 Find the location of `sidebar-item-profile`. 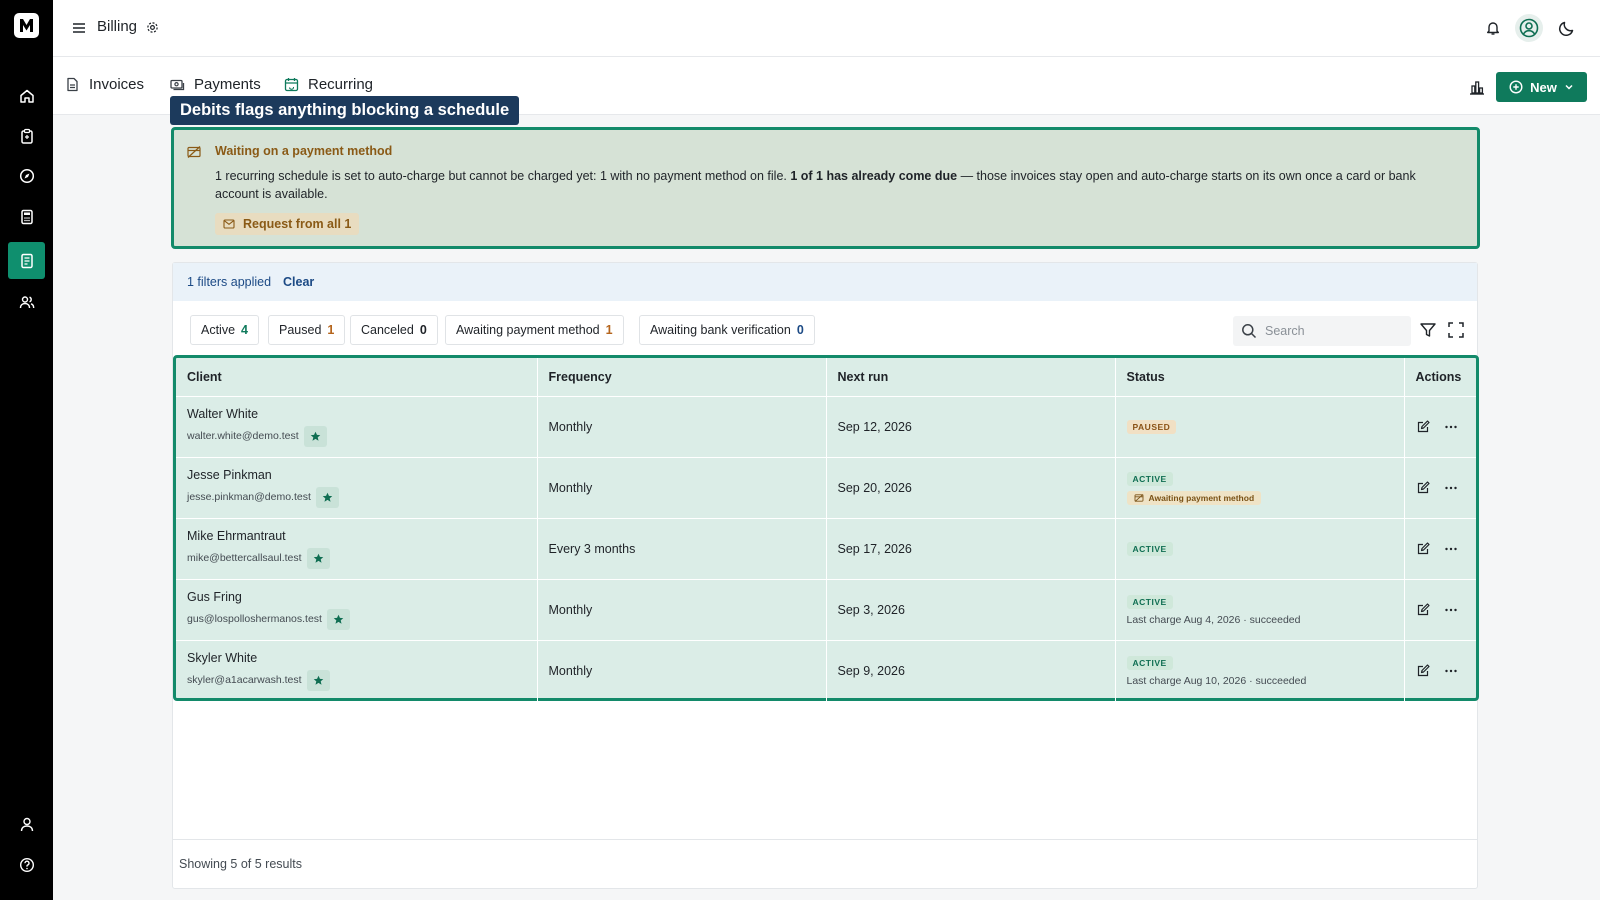

sidebar-item-profile is located at coordinates (26, 823).